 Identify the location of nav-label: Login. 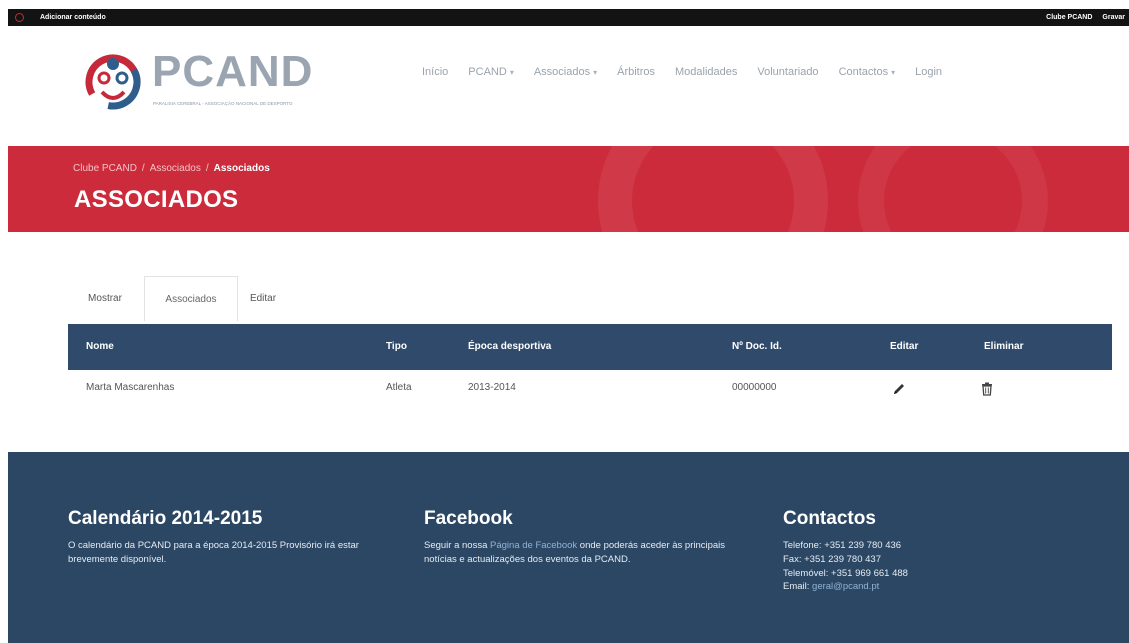
(929, 72).